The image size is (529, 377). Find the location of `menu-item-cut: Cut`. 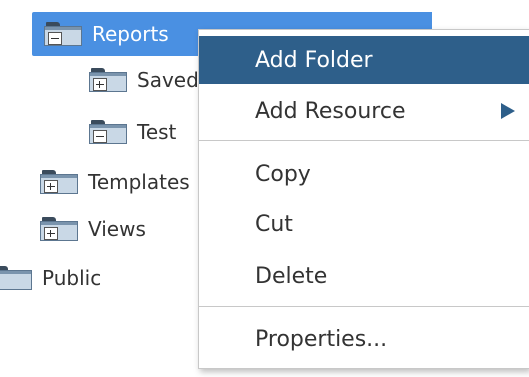

menu-item-cut: Cut is located at coordinates (364, 224).